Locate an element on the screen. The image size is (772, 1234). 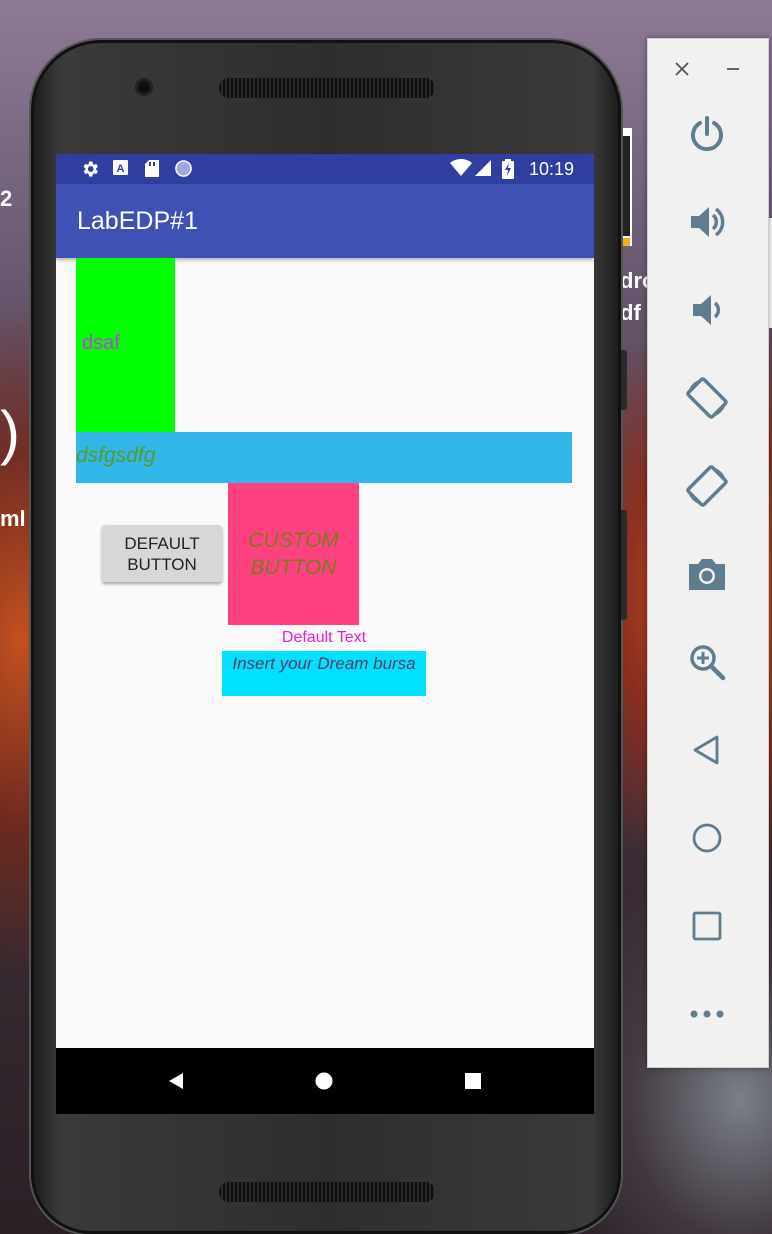
navigation-bar is located at coordinates (325, 1081).